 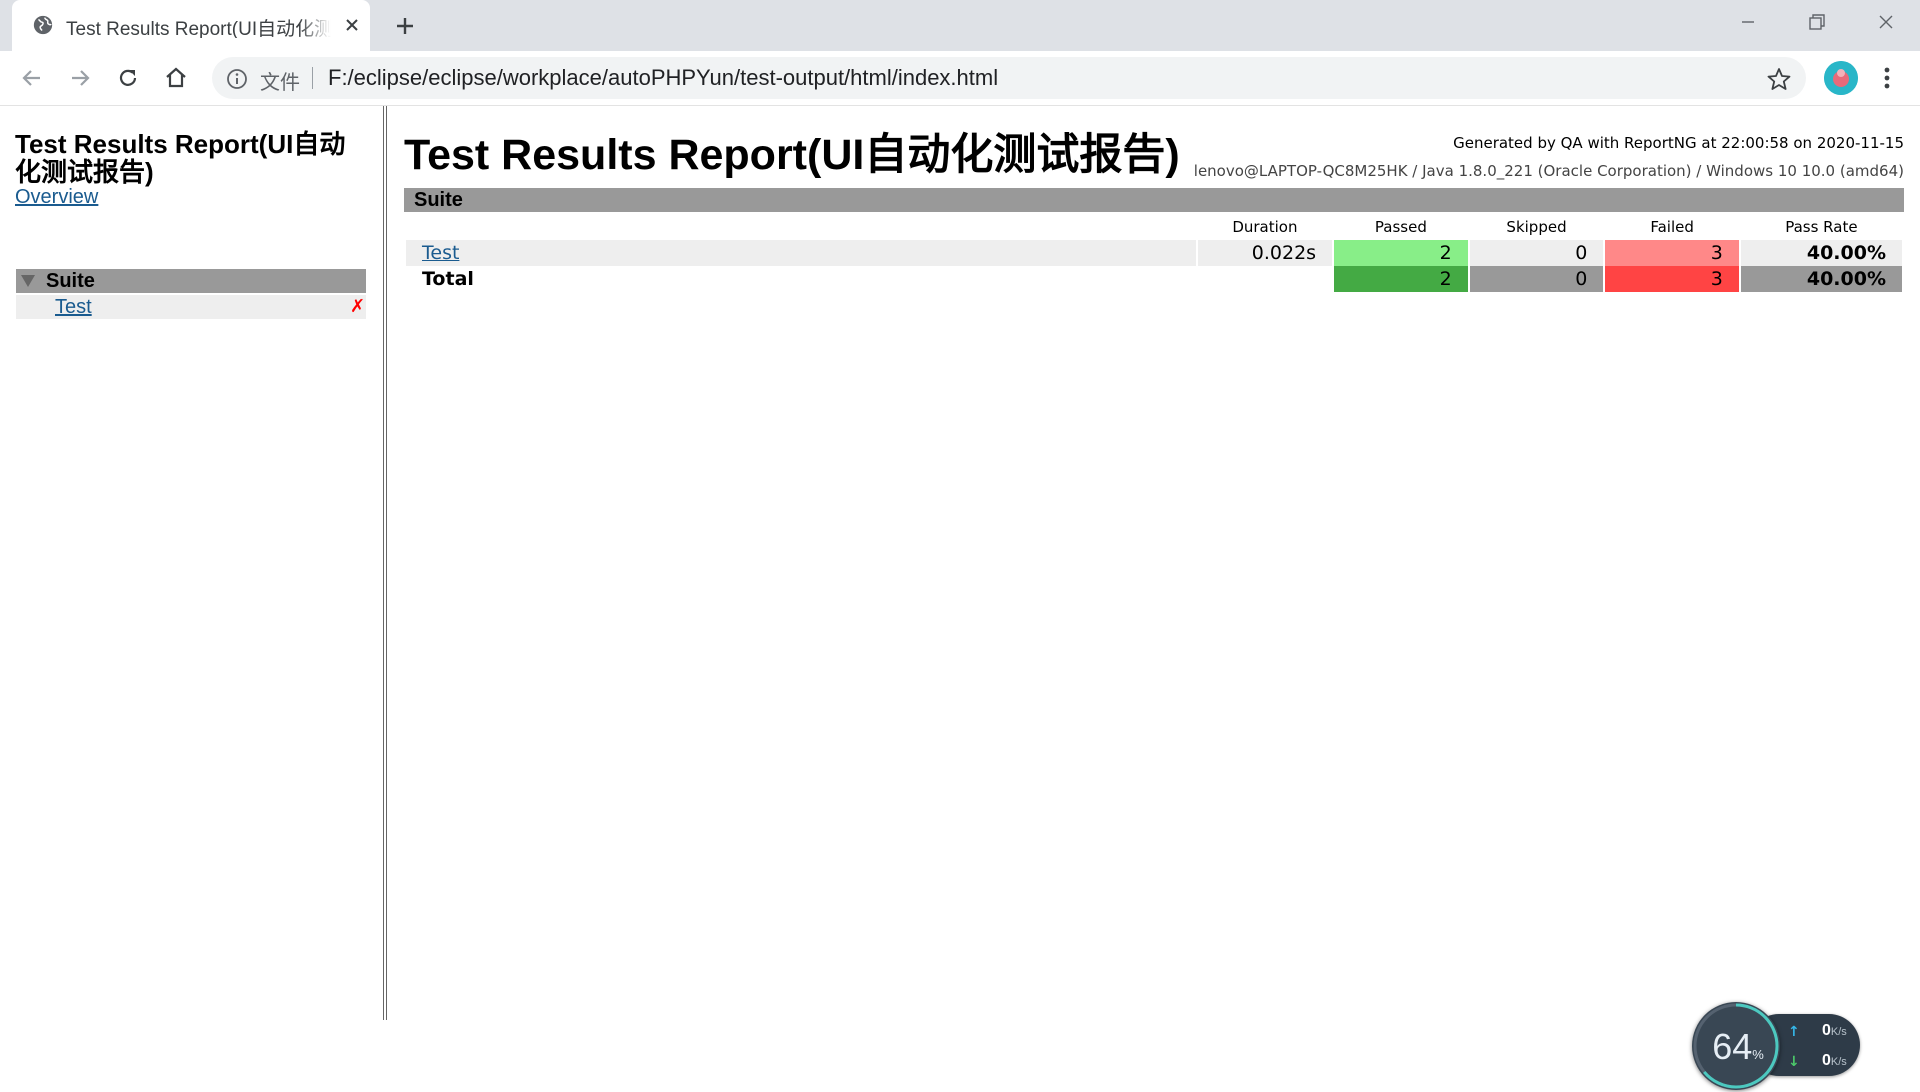 I want to click on table-row: Test 0.022s 2 0 3 40.00%, so click(x=1154, y=253).